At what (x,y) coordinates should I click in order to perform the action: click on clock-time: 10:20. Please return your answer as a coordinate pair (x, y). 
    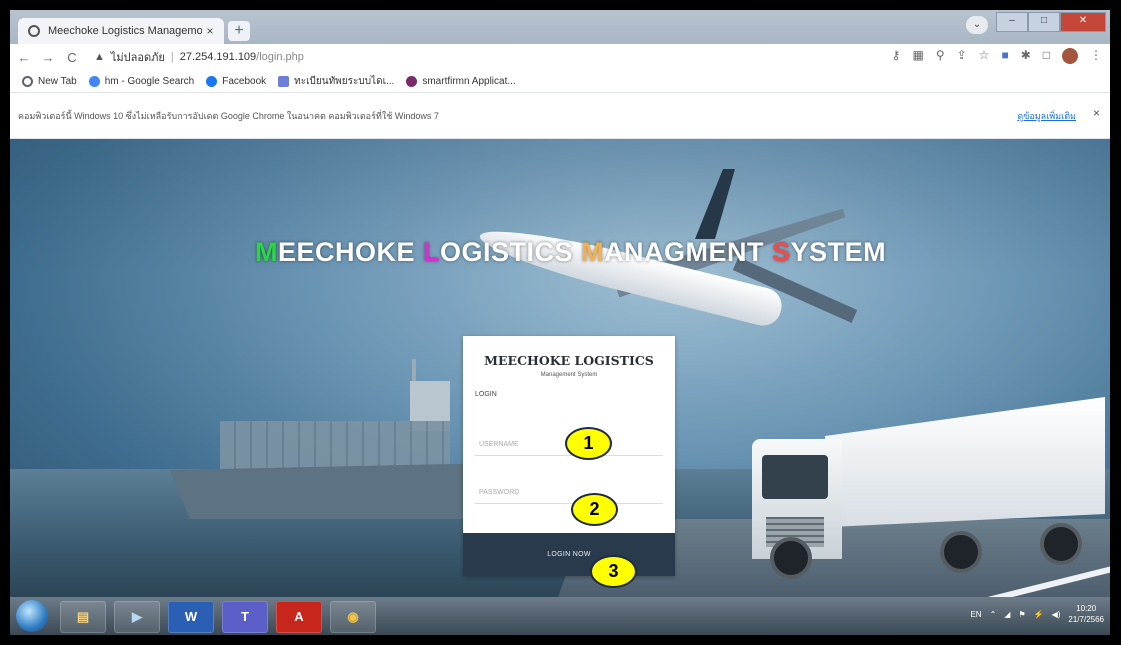
    Looking at the image, I should click on (1086, 608).